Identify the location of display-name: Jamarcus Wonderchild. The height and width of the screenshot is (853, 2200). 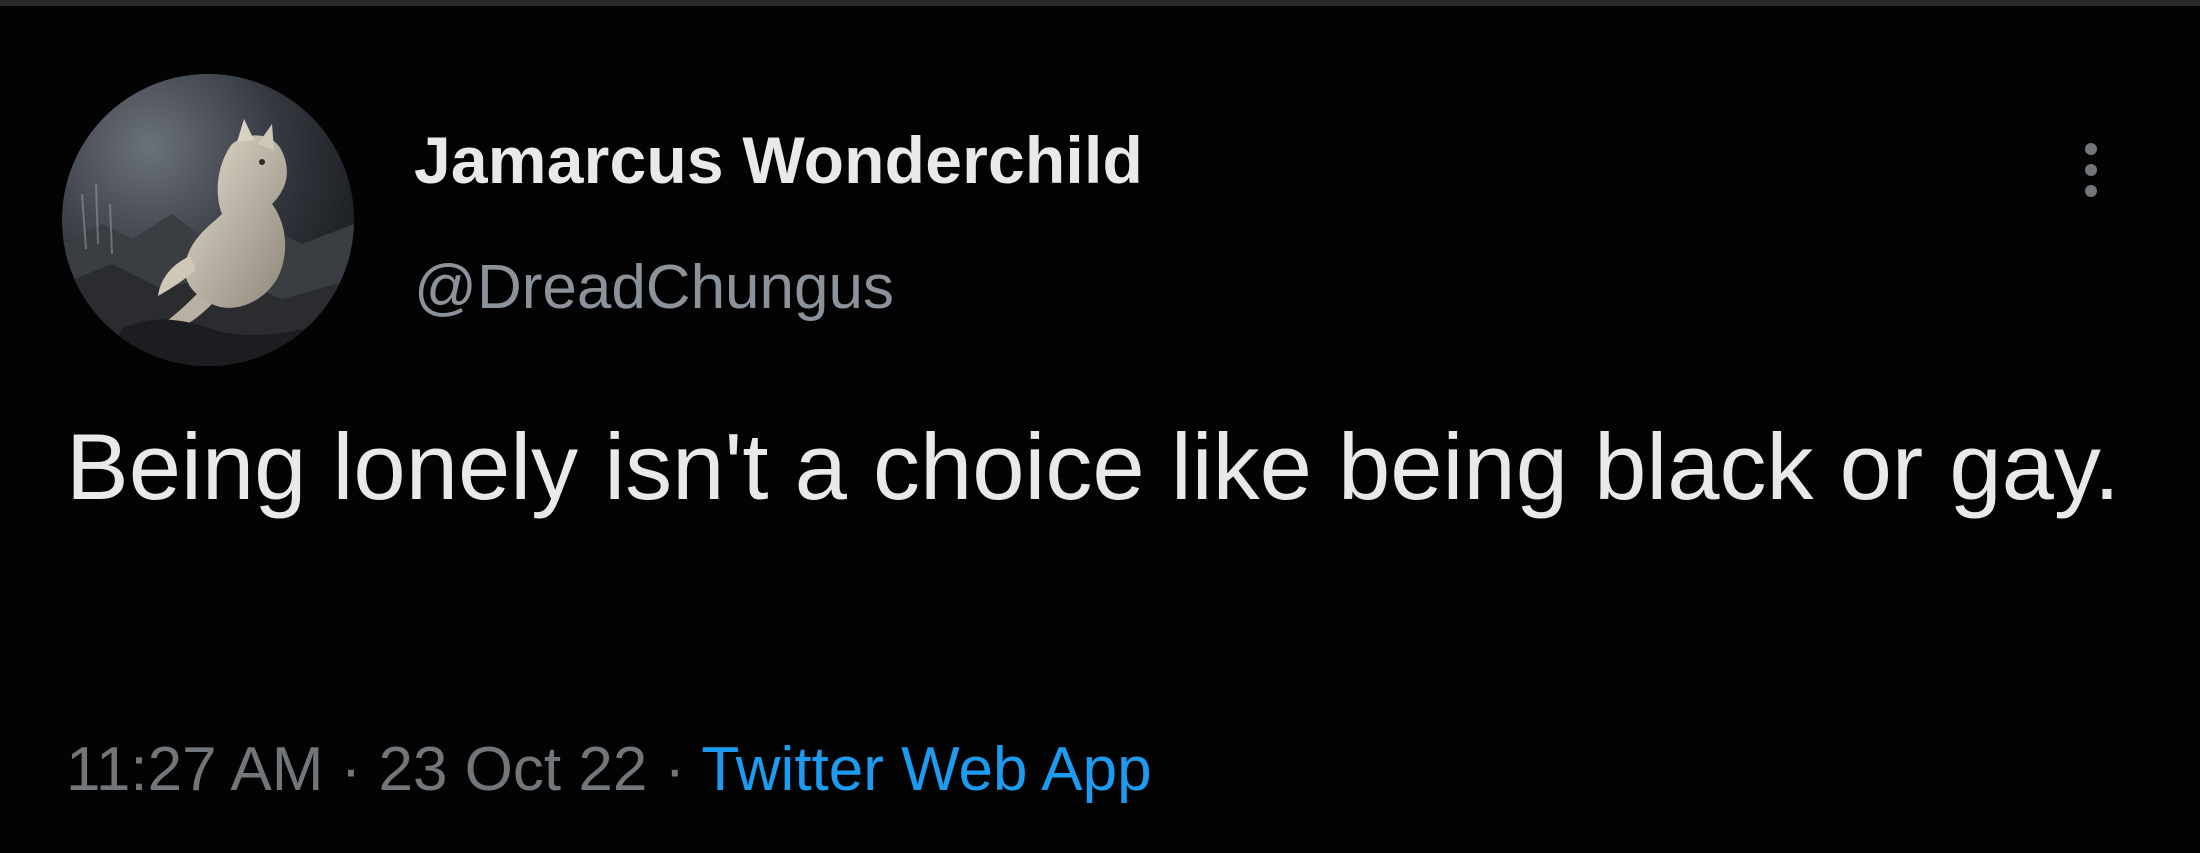
(778, 160).